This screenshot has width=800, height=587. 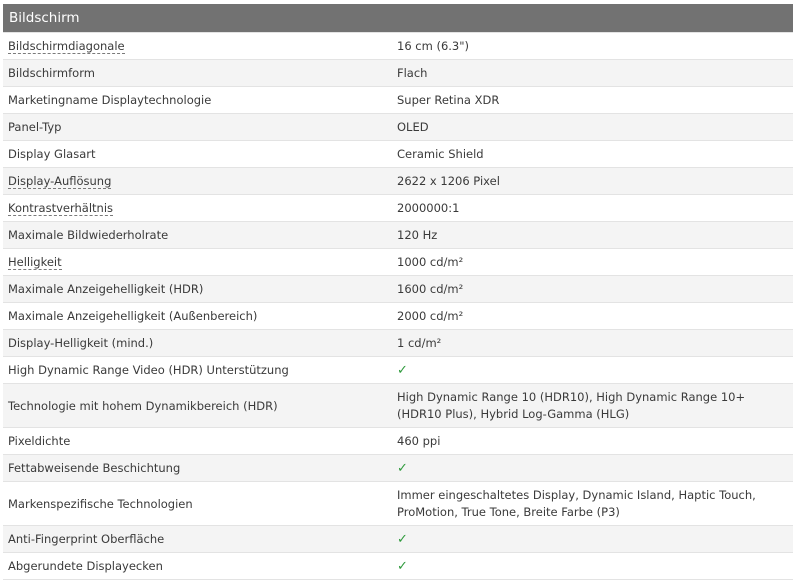 I want to click on spec-label-cell: Bildschirmdiagonale, so click(x=200, y=46).